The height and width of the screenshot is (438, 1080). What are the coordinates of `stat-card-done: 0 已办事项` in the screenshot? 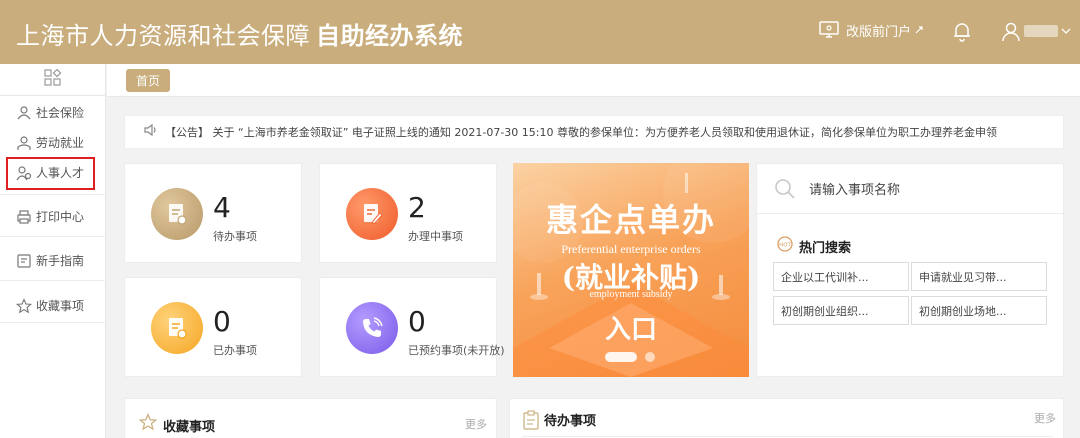 It's located at (213, 327).